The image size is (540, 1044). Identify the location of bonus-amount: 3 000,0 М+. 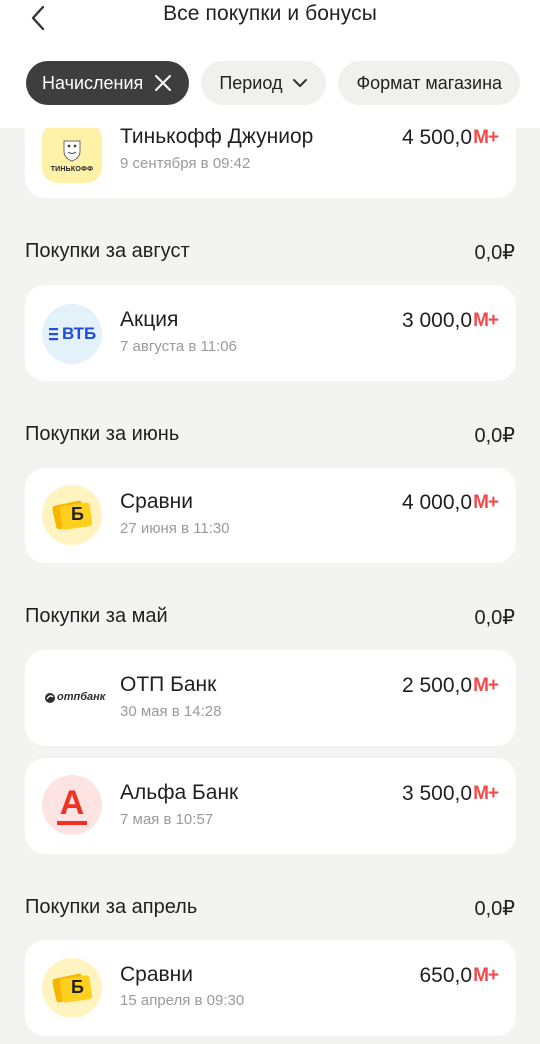
(450, 321).